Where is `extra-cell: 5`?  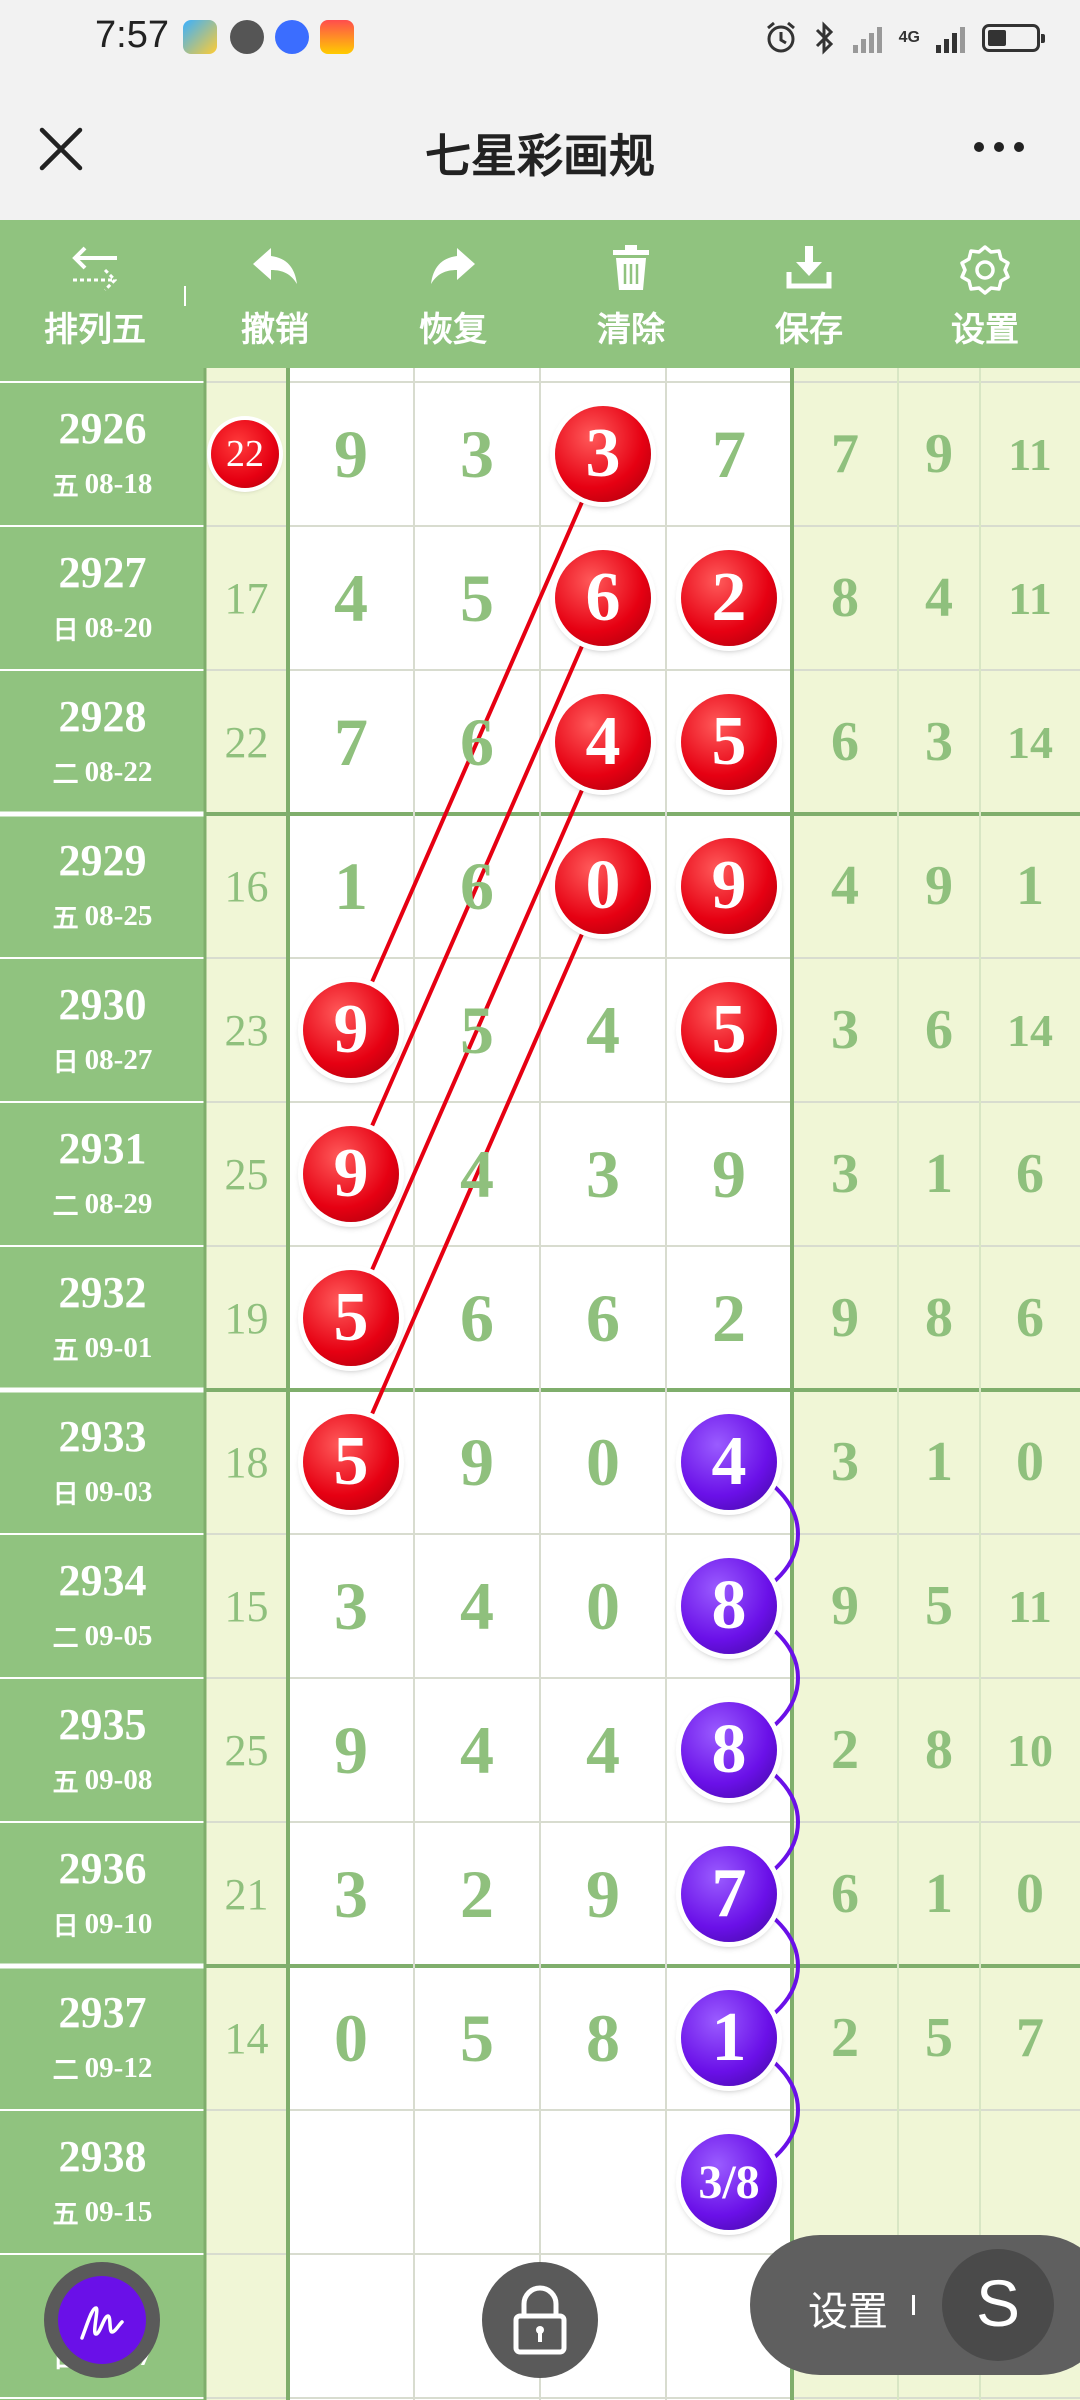
extra-cell: 5 is located at coordinates (939, 2038).